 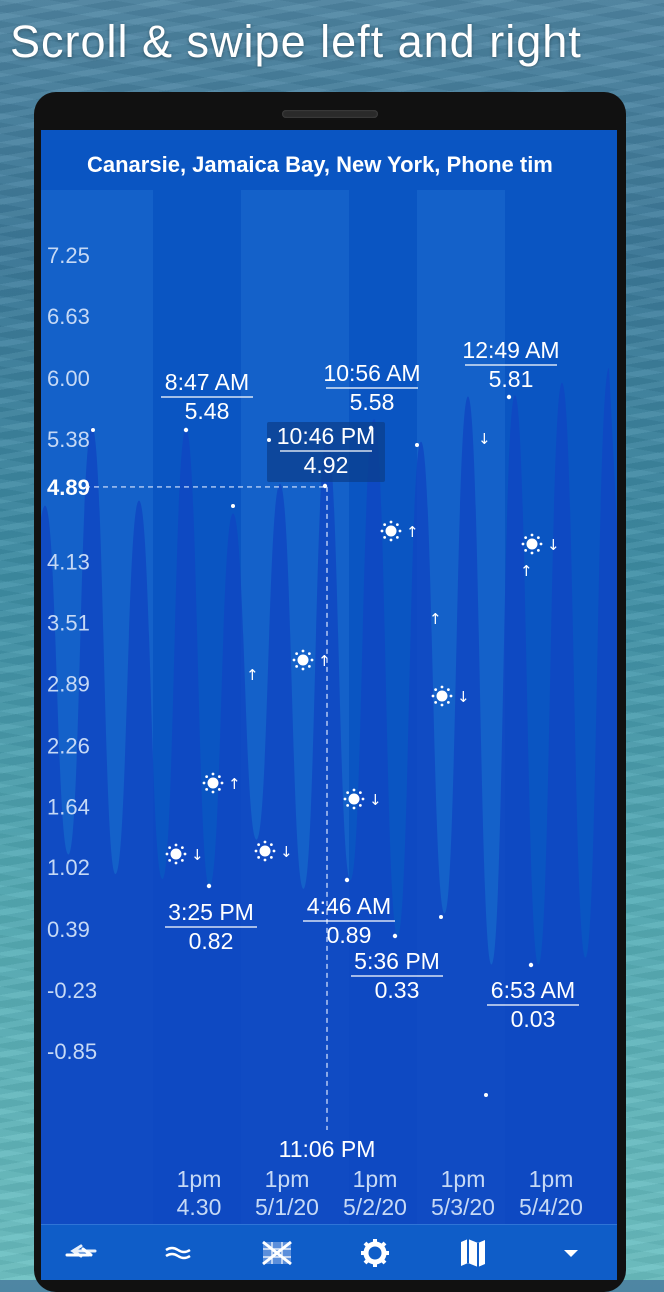 I want to click on tide-time-label: 4:46 AM, so click(x=349, y=906).